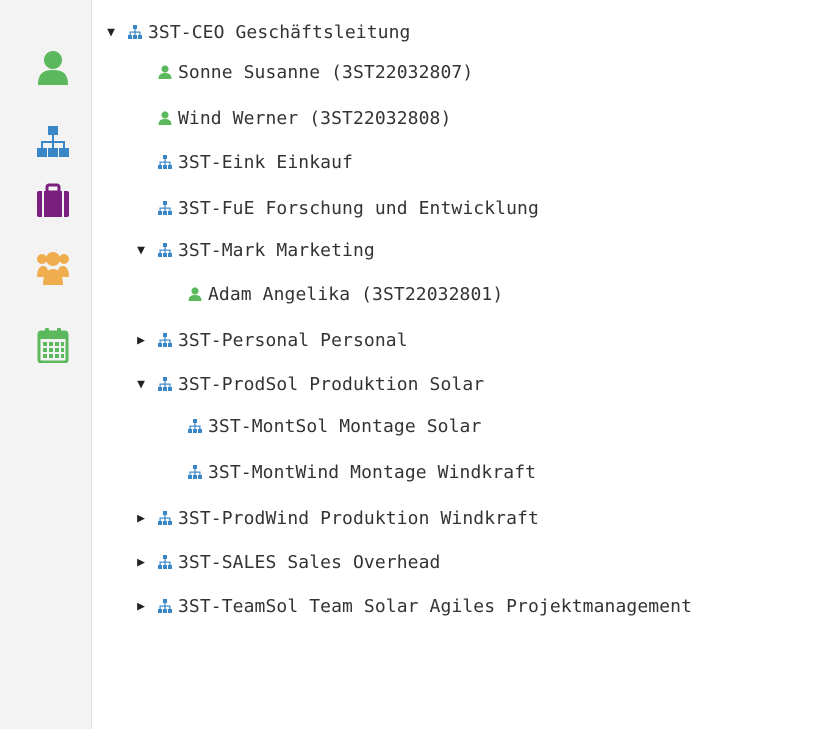 This screenshot has height=729, width=832. I want to click on user-icon, so click(53, 68).